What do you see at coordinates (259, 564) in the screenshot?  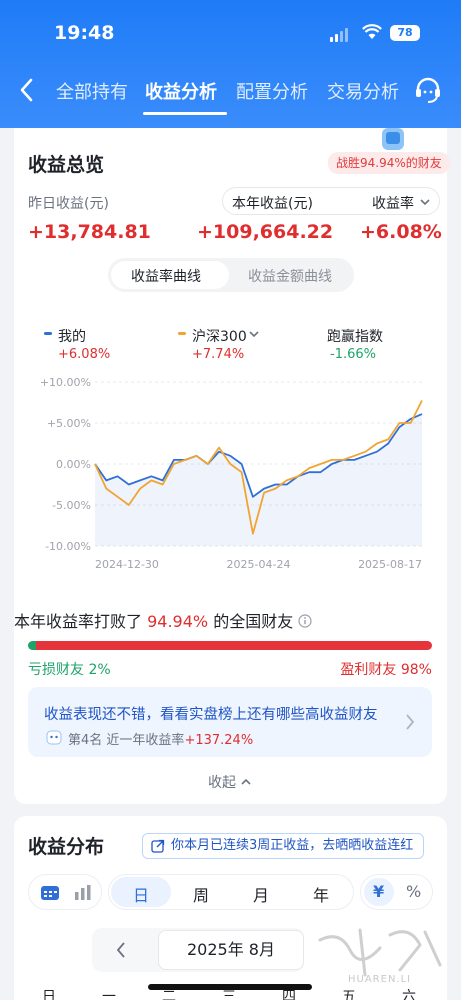 I see `x-tick-label: 2025-04-24` at bounding box center [259, 564].